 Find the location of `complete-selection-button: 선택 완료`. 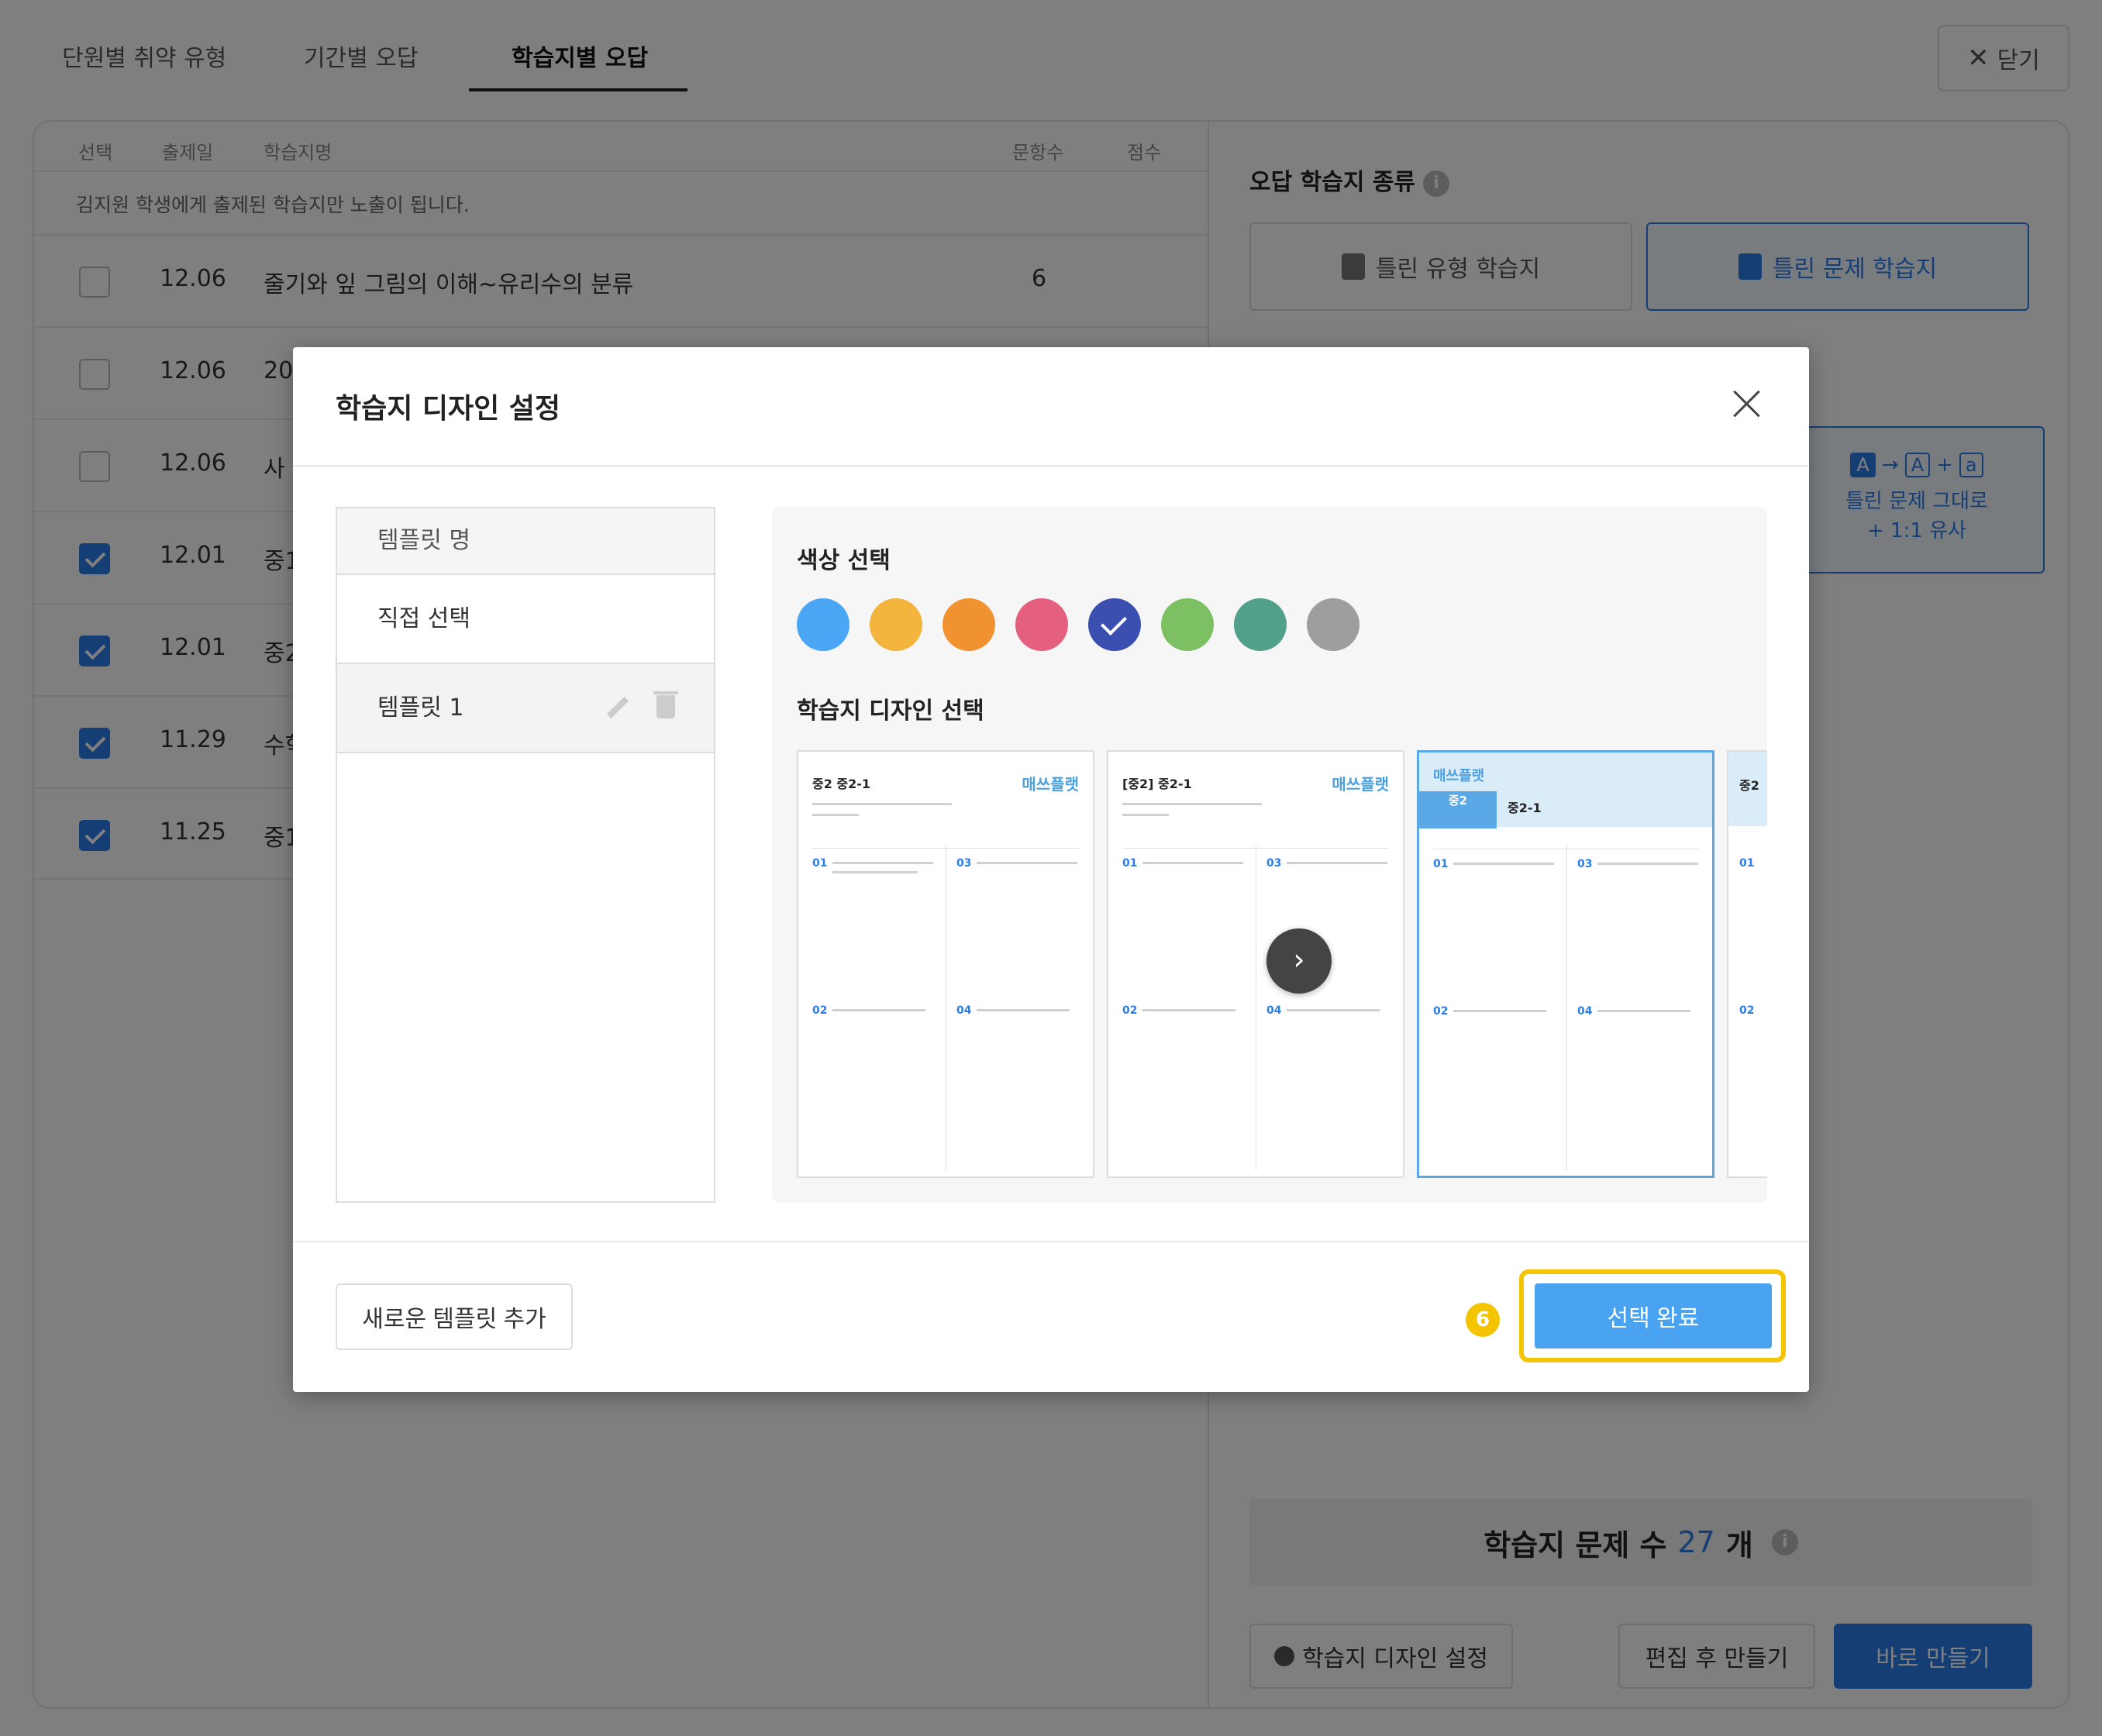

complete-selection-button: 선택 완료 is located at coordinates (1653, 1315).